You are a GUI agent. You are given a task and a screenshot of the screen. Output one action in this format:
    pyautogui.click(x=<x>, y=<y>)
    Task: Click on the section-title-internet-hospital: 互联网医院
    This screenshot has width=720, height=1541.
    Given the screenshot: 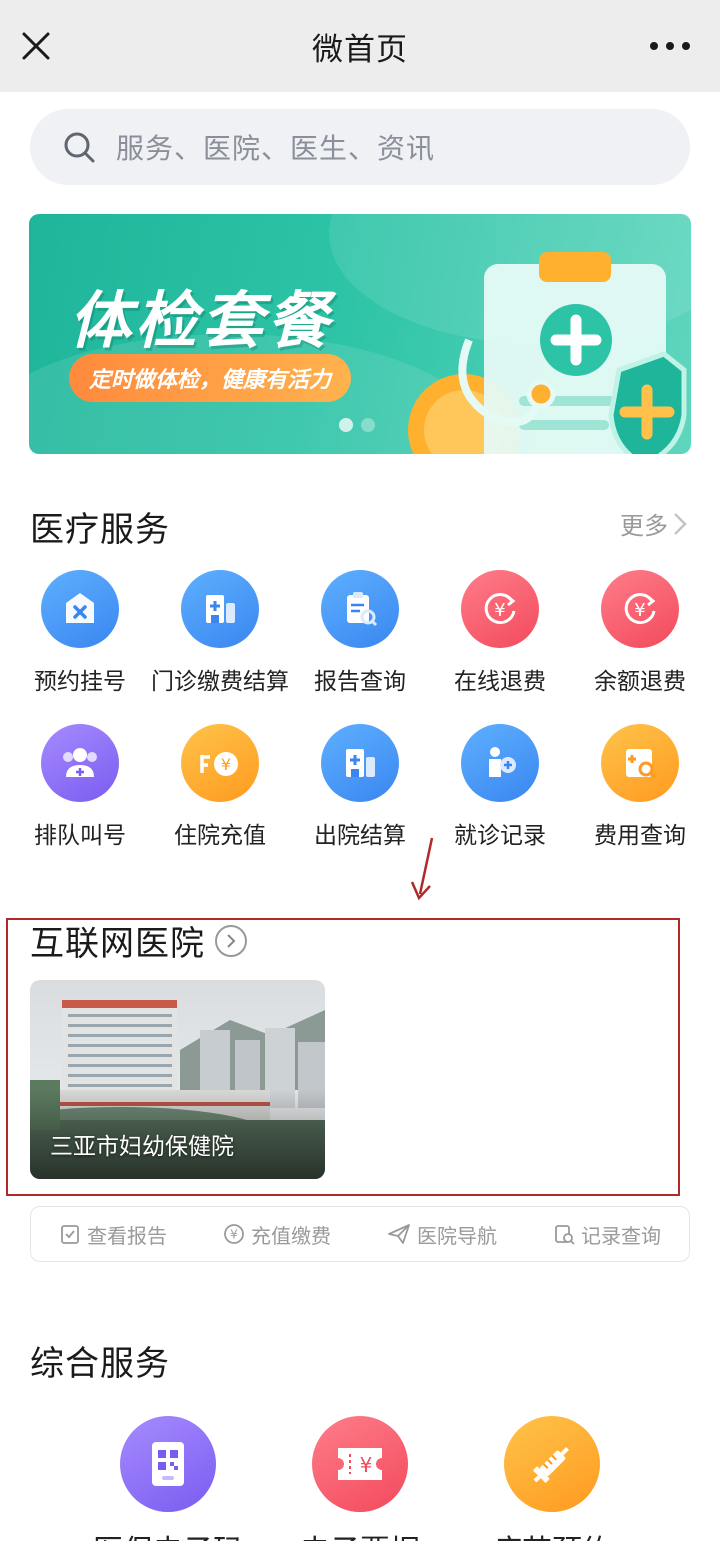 What is the action you would take?
    pyautogui.click(x=117, y=944)
    